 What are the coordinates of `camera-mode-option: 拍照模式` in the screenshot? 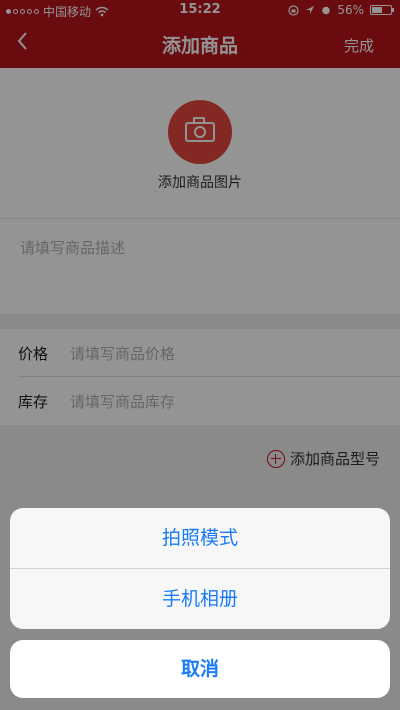 It's located at (200, 538).